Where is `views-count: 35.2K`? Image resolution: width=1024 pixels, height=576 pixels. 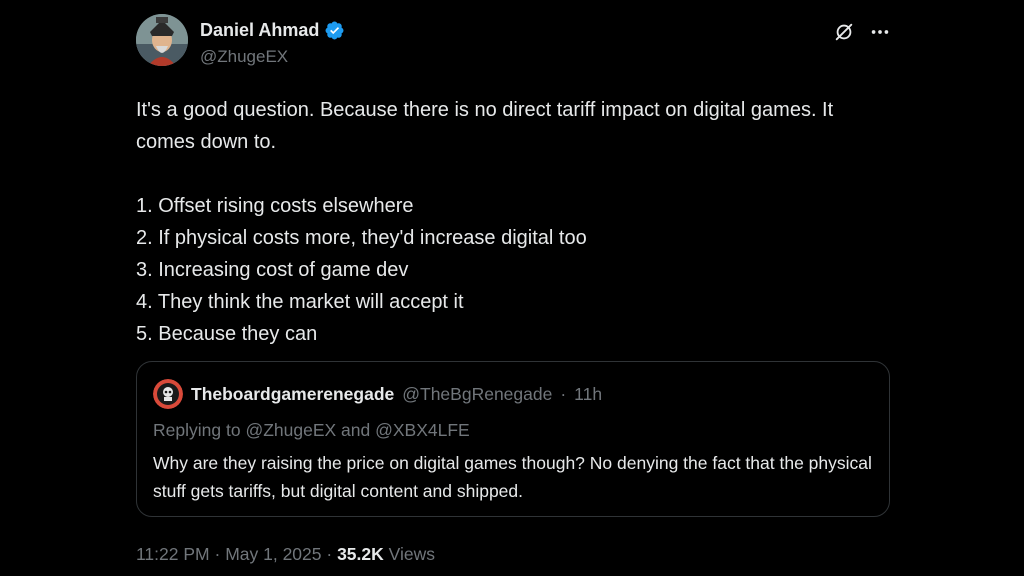
views-count: 35.2K is located at coordinates (360, 554).